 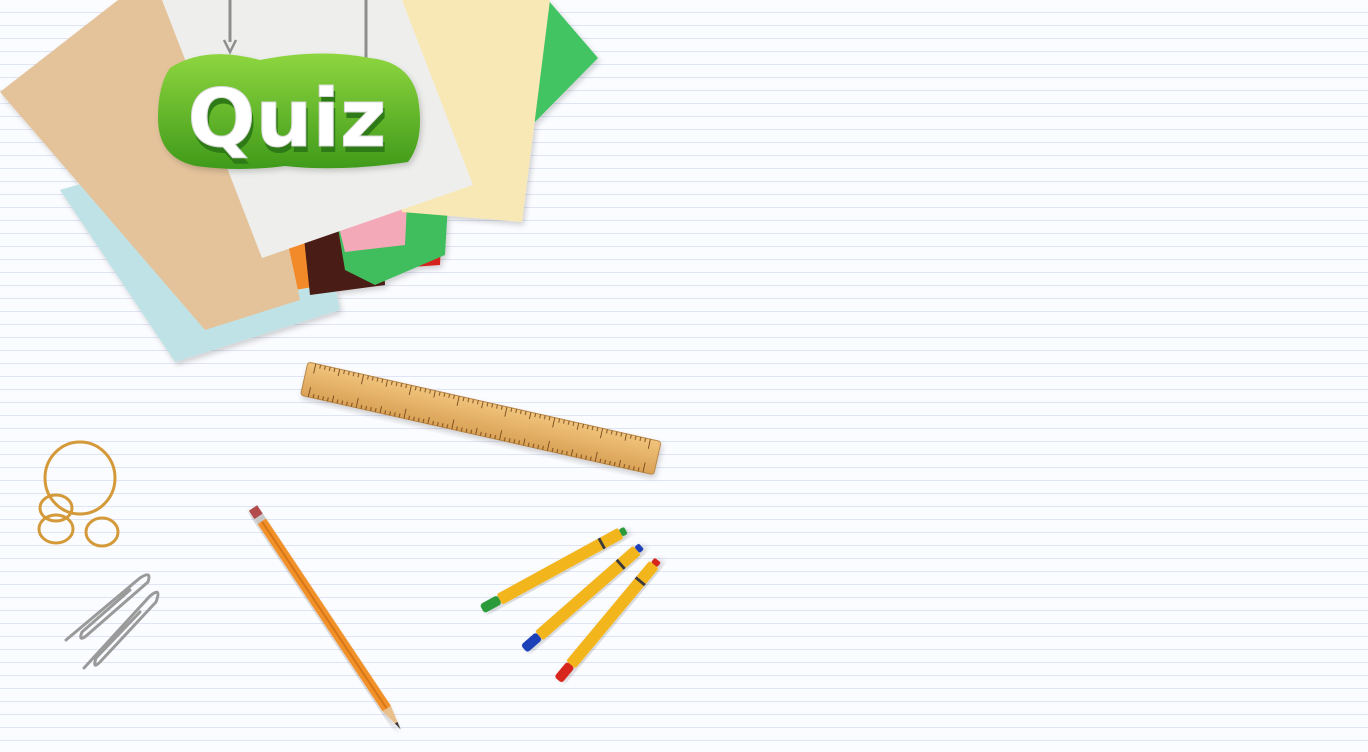 I want to click on quiz-sign: Quiz Quiz, so click(x=289, y=112).